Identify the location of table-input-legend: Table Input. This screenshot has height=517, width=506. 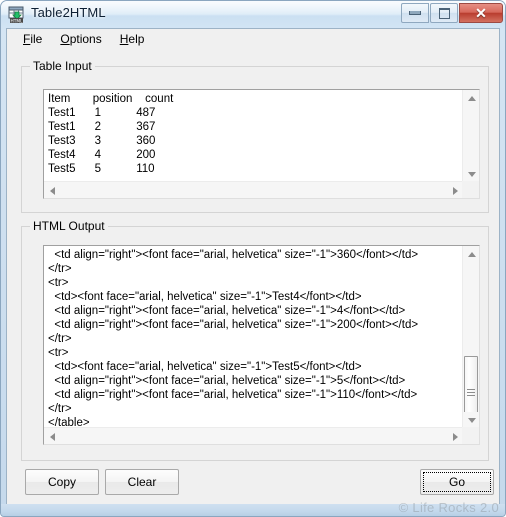
(62, 66).